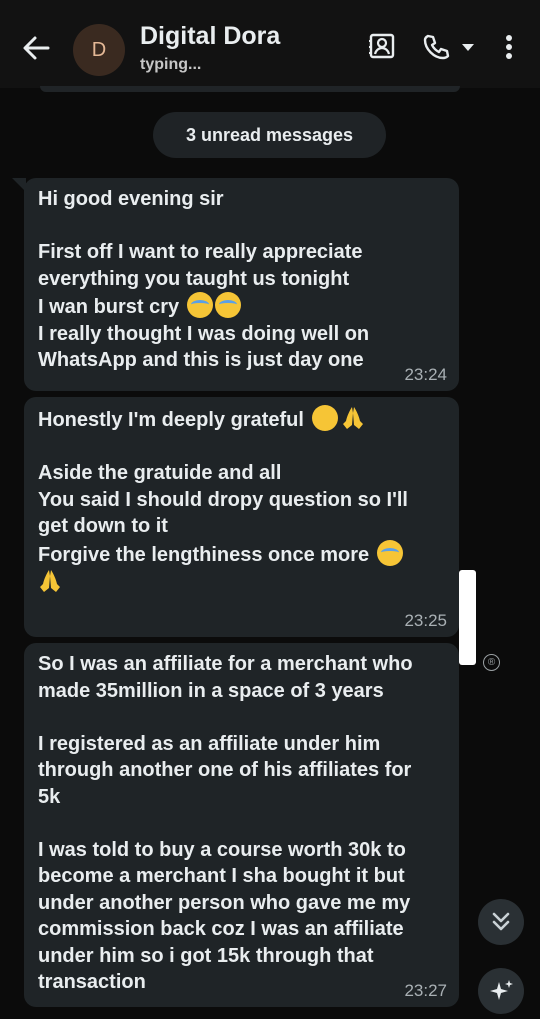 This screenshot has width=540, height=1019. What do you see at coordinates (109, 307) in the screenshot?
I see `message-line: I wan burst cry` at bounding box center [109, 307].